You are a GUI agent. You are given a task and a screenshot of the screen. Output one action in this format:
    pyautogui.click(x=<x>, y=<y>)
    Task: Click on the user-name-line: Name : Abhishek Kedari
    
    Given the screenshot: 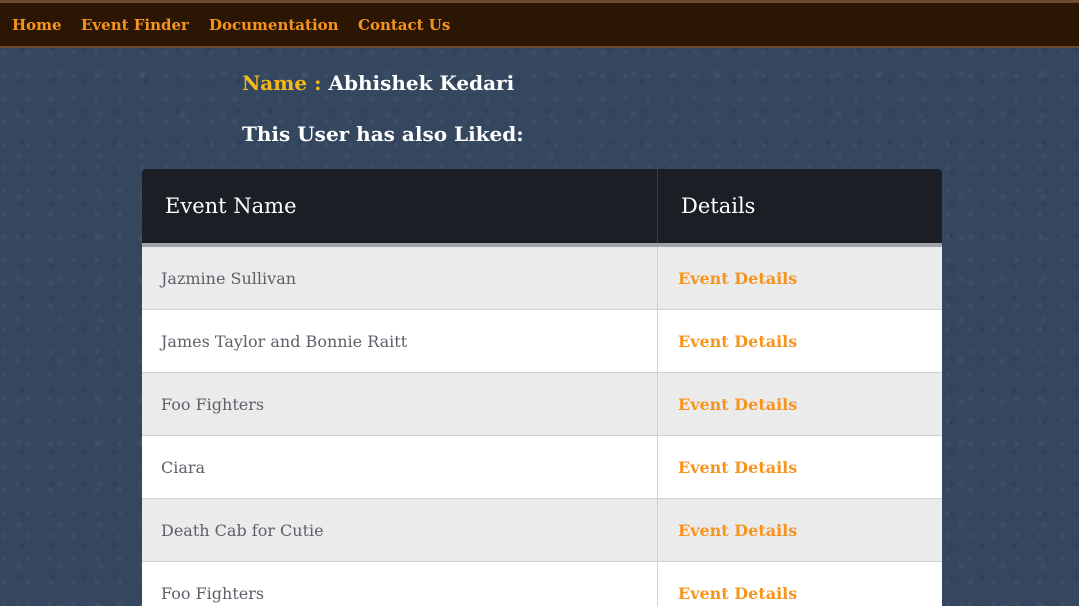 What is the action you would take?
    pyautogui.click(x=378, y=83)
    